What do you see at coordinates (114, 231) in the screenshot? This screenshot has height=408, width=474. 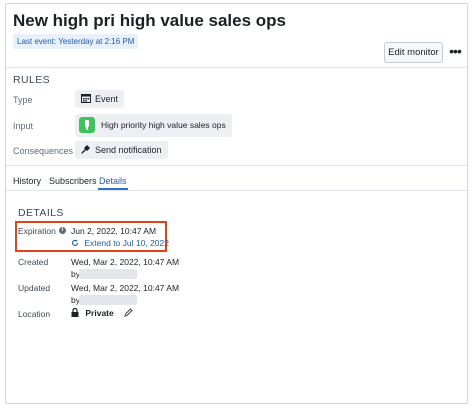 I see `expiration-value: Jun 2, 2022, 10:47 AM` at bounding box center [114, 231].